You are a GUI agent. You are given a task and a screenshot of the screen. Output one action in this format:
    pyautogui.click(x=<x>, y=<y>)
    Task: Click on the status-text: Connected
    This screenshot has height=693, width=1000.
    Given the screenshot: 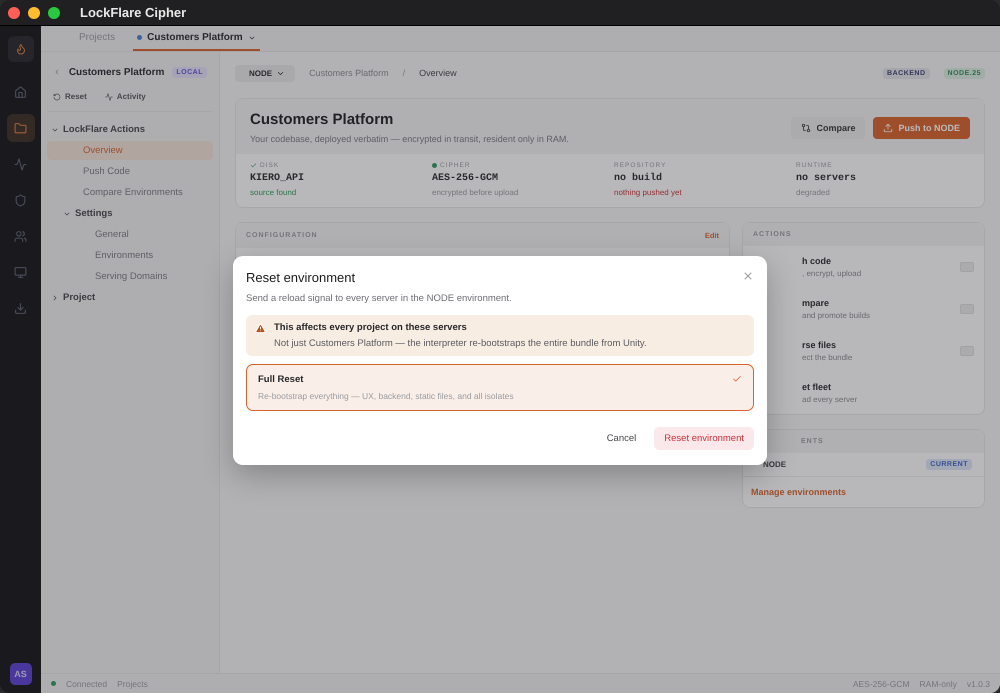 What is the action you would take?
    pyautogui.click(x=87, y=683)
    